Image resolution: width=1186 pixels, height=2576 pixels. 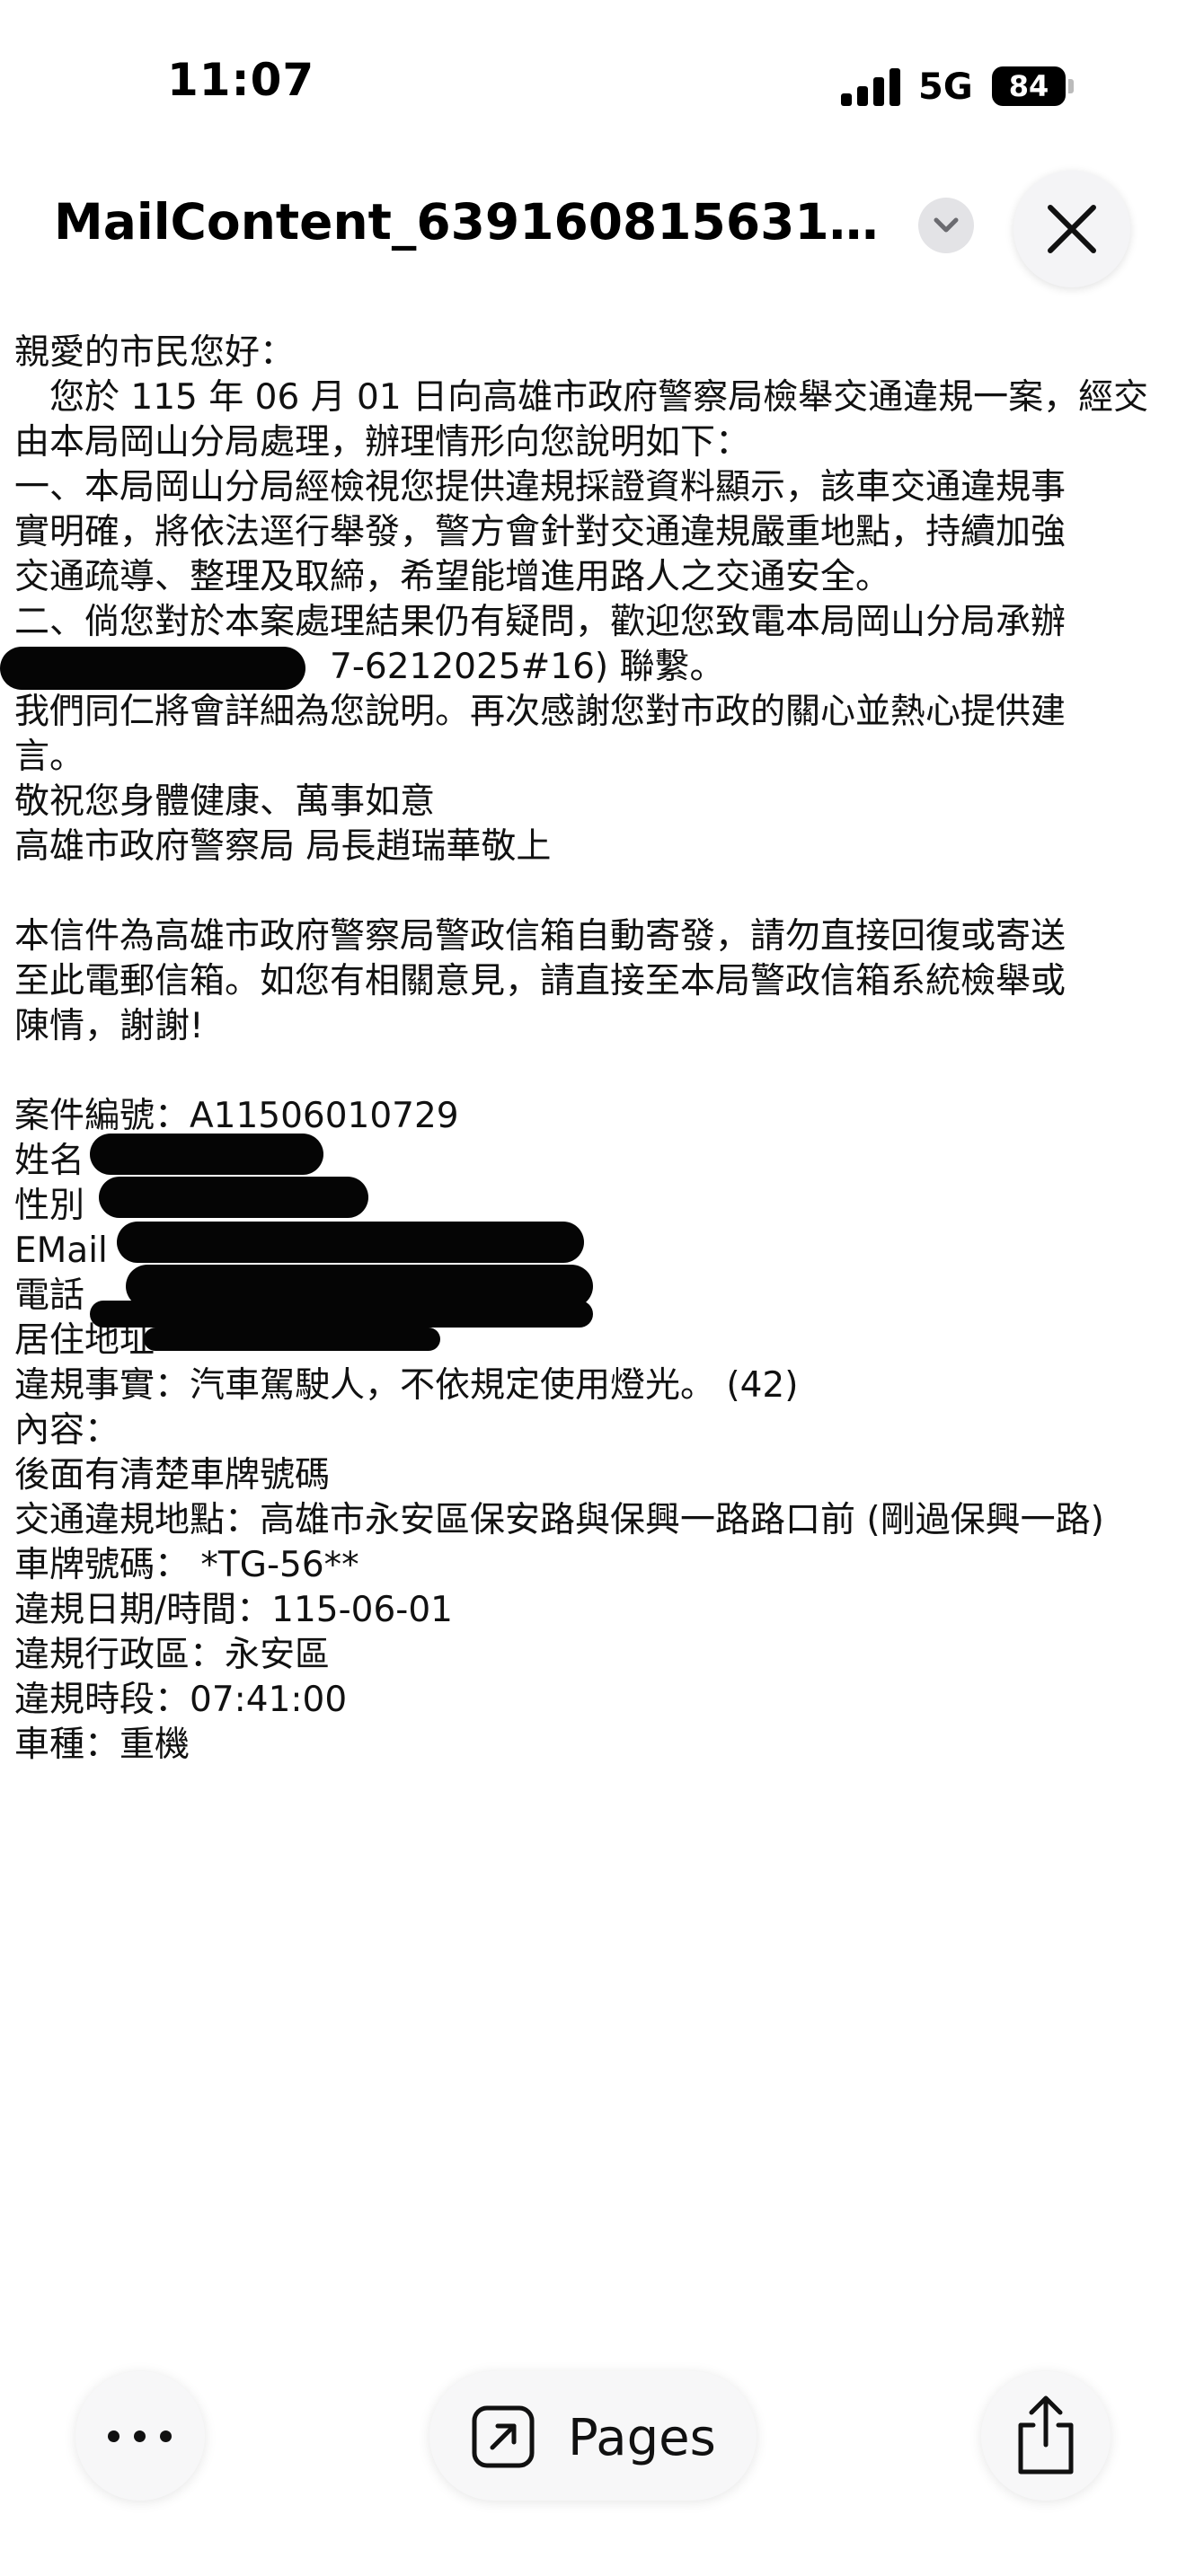 I want to click on mail-line: 陳情，謝謝!, so click(x=109, y=1026).